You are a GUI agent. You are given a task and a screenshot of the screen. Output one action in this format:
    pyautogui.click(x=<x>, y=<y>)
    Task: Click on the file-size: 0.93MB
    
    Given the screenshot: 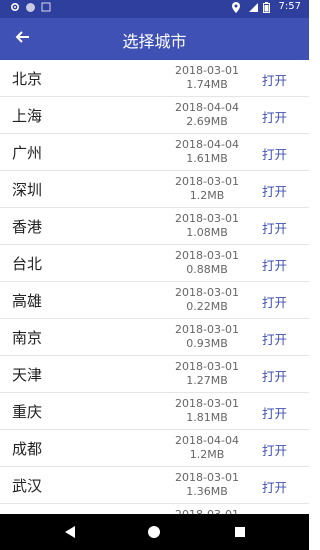 What is the action you would take?
    pyautogui.click(x=207, y=343)
    